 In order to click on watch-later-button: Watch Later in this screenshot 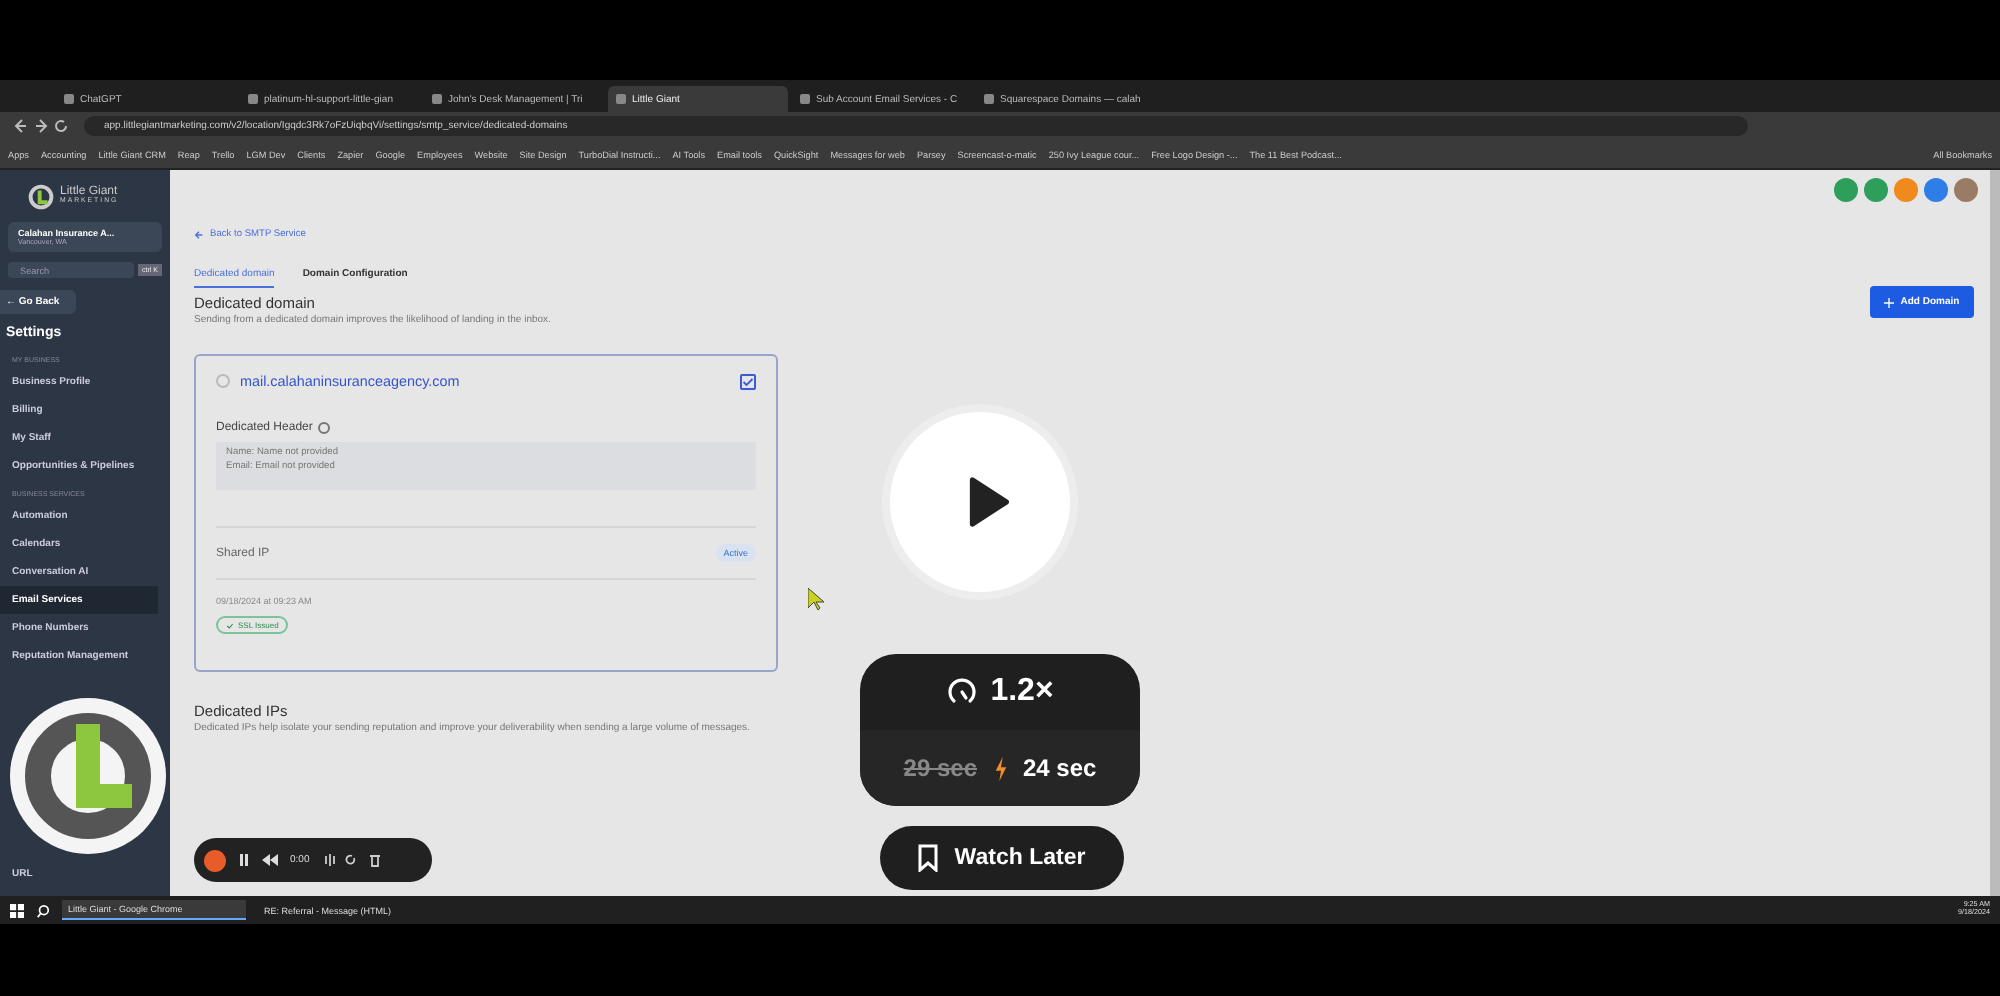, I will do `click(1002, 858)`.